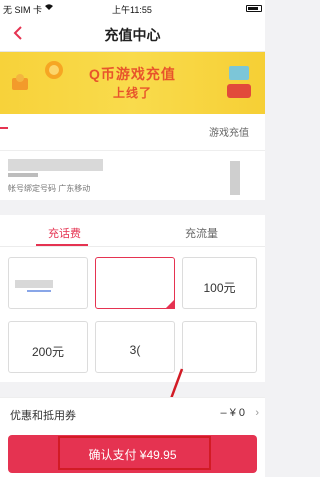  I want to click on coupon-row: 优惠和抵用券 – ¥ 0 ›, so click(132, 412).